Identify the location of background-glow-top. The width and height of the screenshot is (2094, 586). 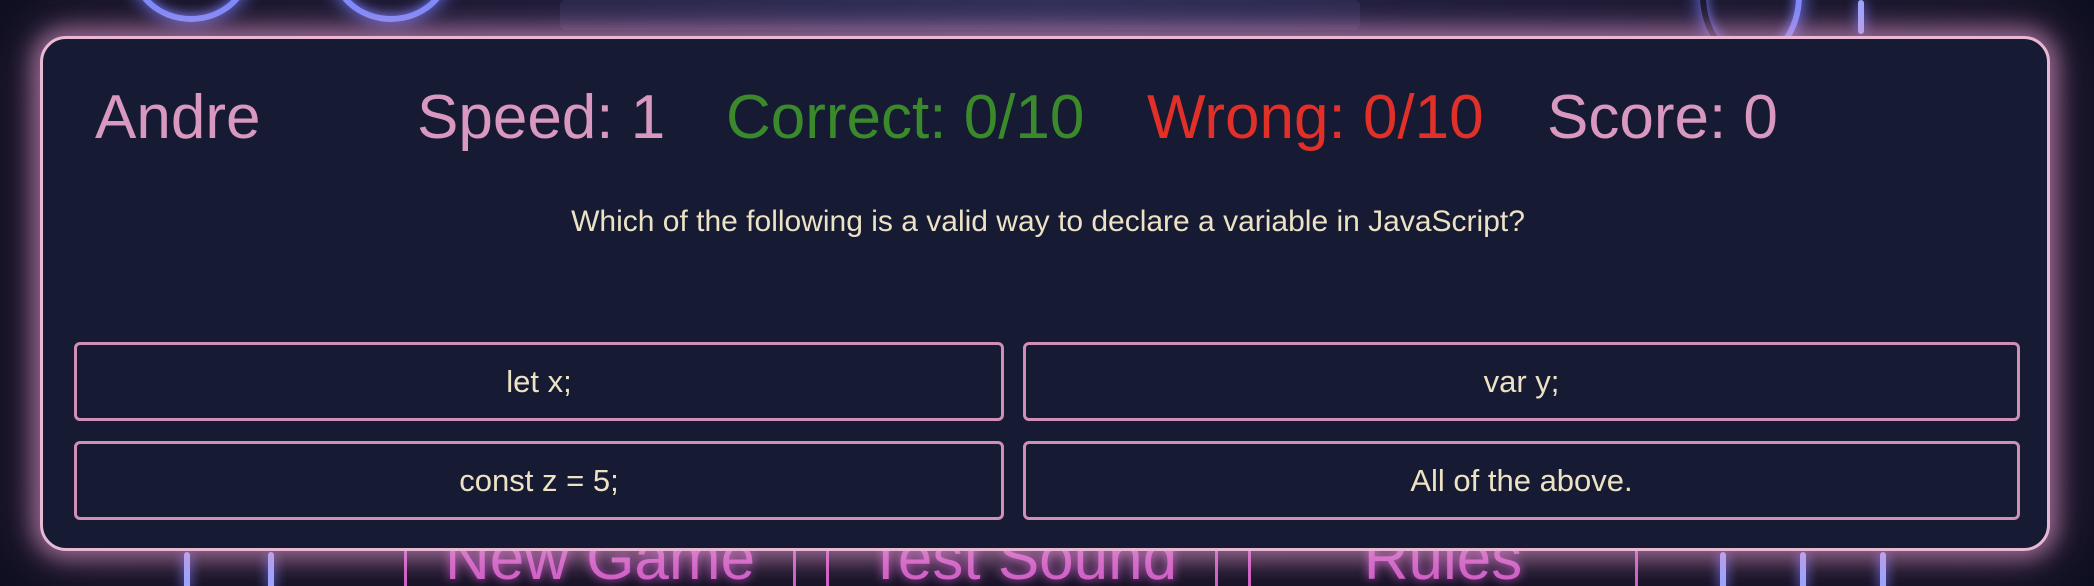
(960, 15).